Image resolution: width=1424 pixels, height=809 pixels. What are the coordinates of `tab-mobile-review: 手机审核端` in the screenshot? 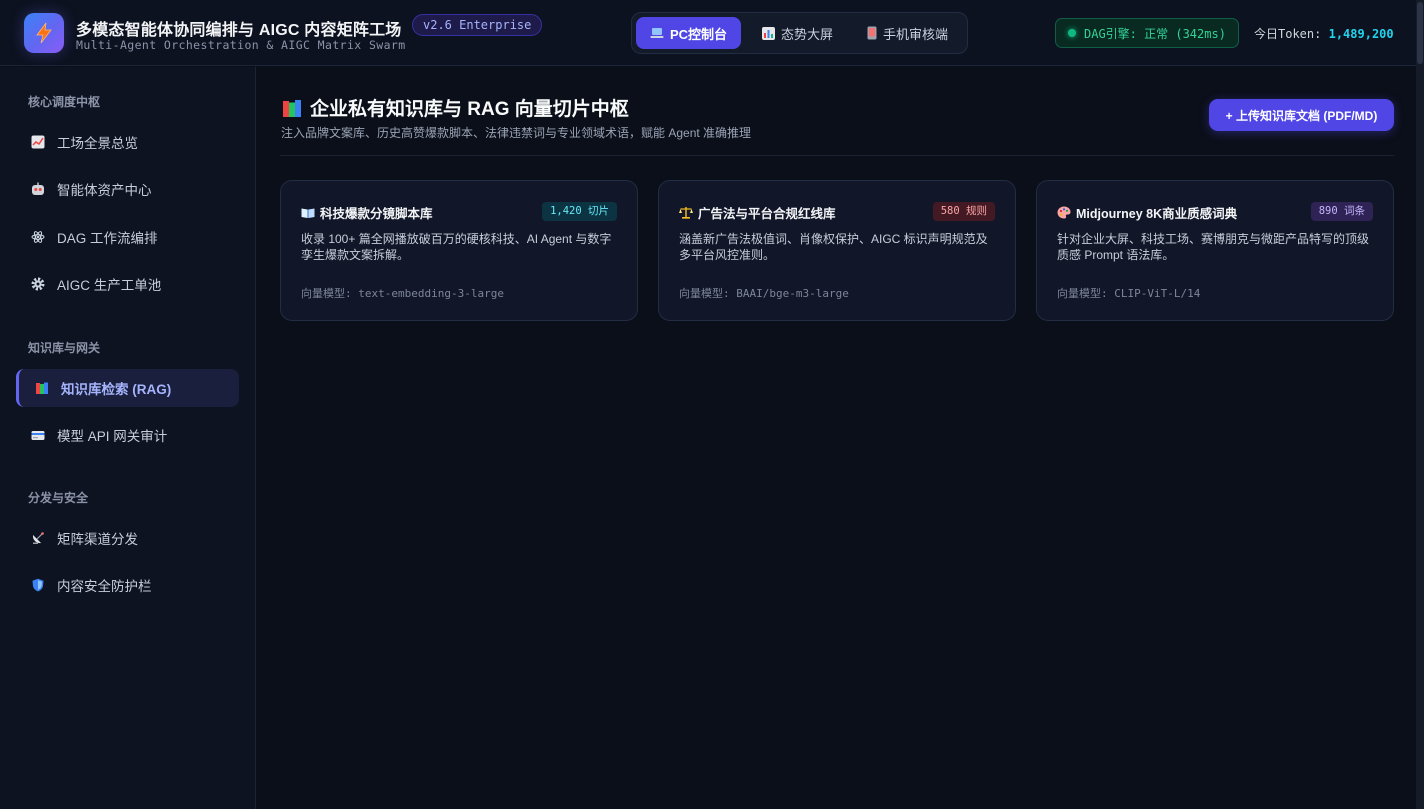 It's located at (907, 33).